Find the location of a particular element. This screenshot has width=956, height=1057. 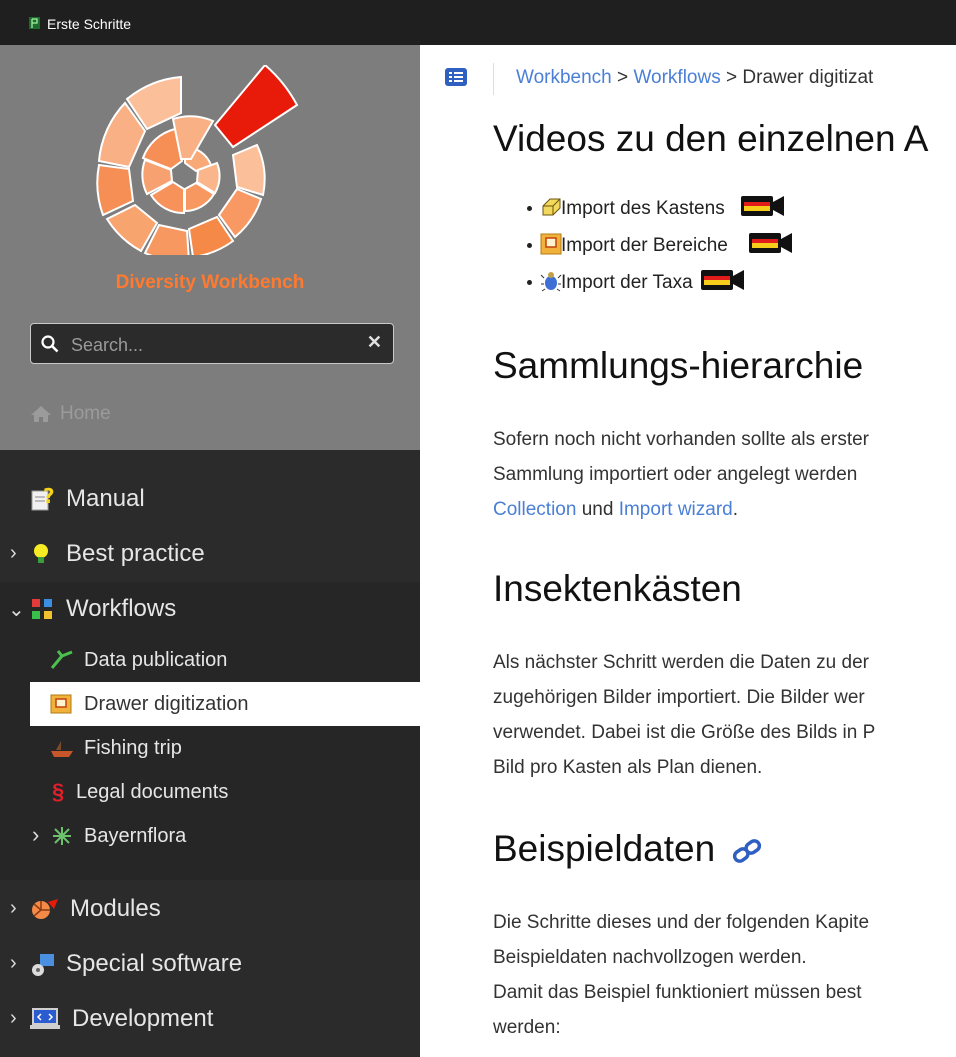

workflow-item-label: Drawer digitization is located at coordinates (166, 704).